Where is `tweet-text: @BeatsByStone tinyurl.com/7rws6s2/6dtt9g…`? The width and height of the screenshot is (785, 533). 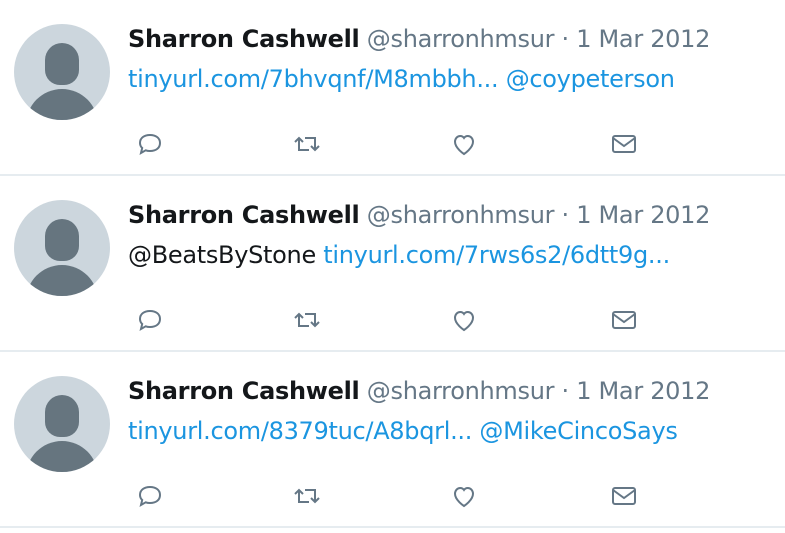
tweet-text: @BeatsByStone tinyurl.com/7rws6s2/6dtt9g… is located at coordinates (399, 255).